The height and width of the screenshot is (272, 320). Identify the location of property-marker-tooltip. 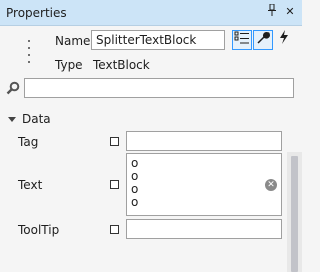
(114, 229).